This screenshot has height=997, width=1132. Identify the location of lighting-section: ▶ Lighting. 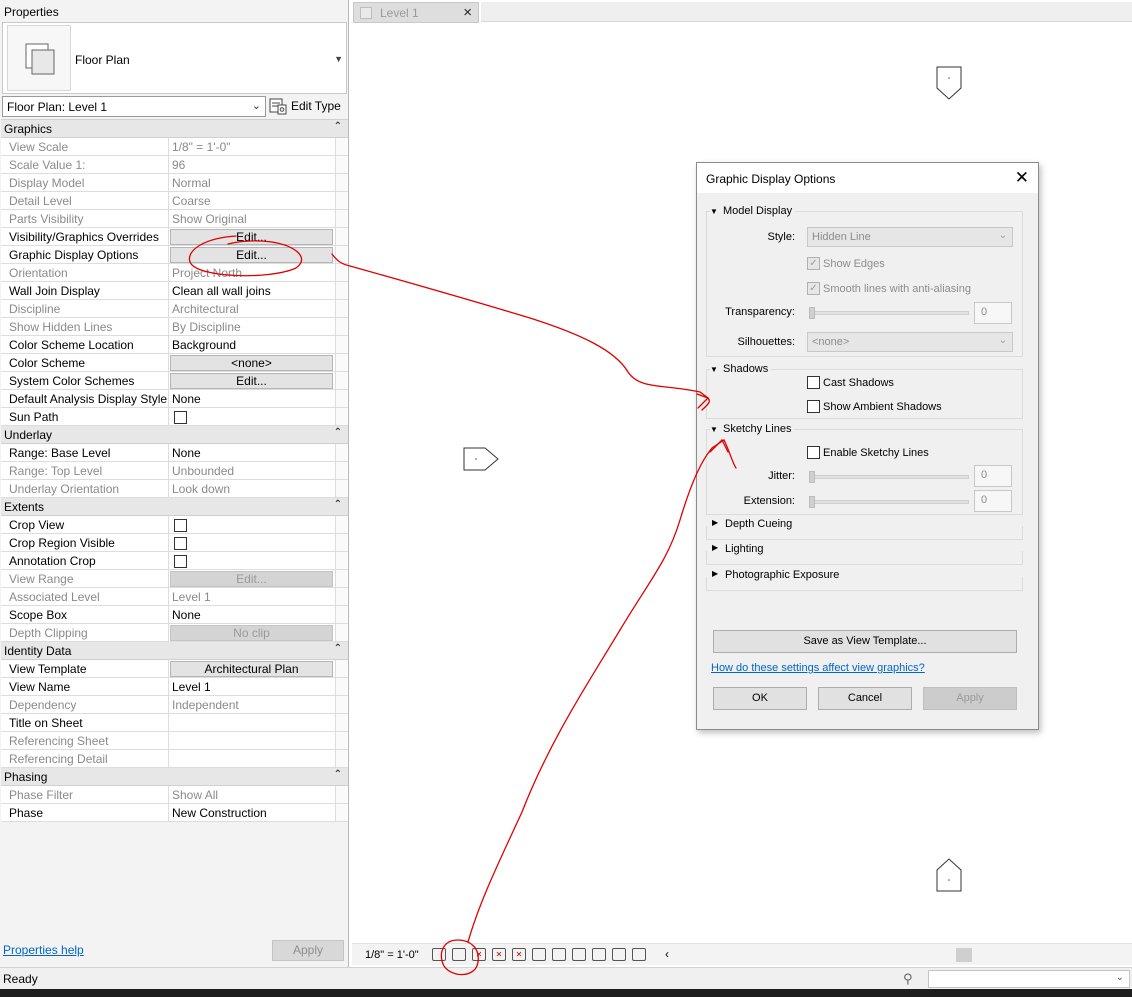
(864, 554).